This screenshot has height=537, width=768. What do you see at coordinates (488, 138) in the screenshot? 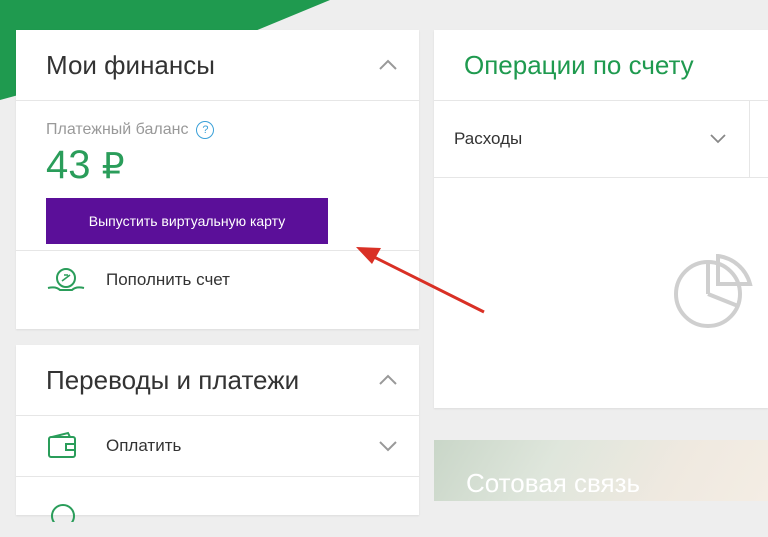
I see `expenses-select-value: Расходы` at bounding box center [488, 138].